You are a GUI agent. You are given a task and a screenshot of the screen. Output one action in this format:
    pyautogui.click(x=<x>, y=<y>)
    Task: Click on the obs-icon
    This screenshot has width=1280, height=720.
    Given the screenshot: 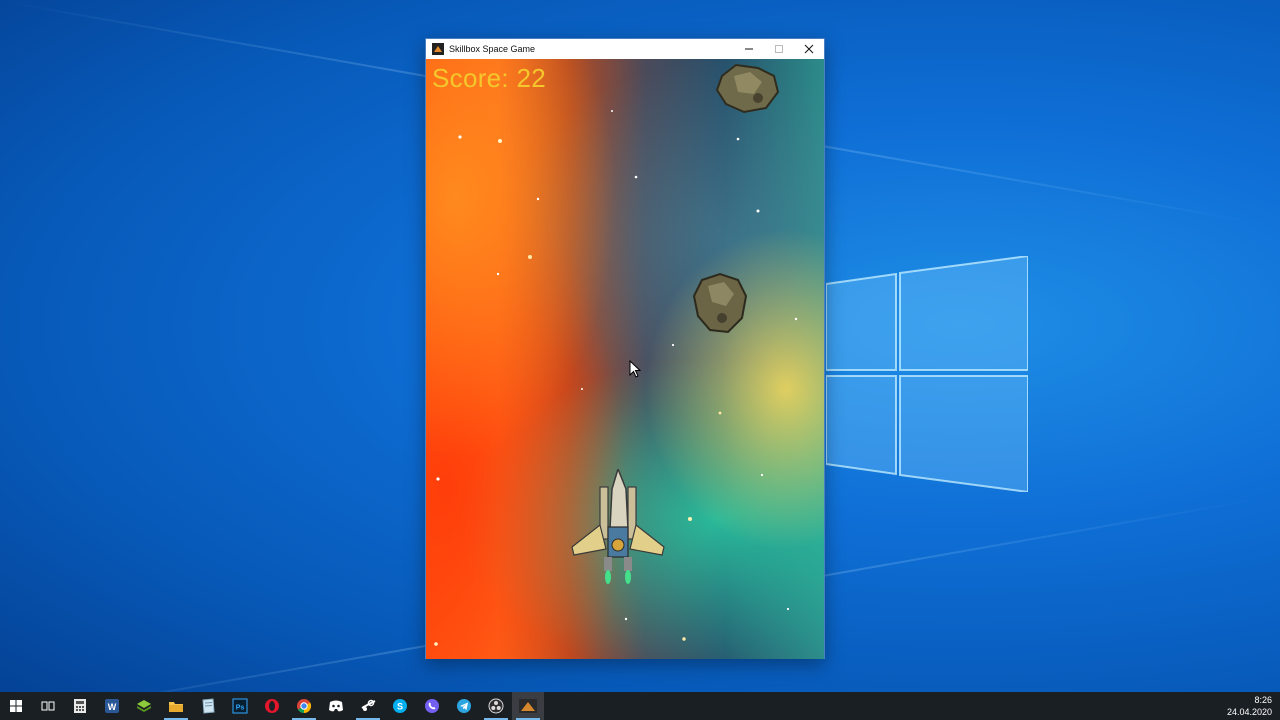 What is the action you would take?
    pyautogui.click(x=496, y=706)
    